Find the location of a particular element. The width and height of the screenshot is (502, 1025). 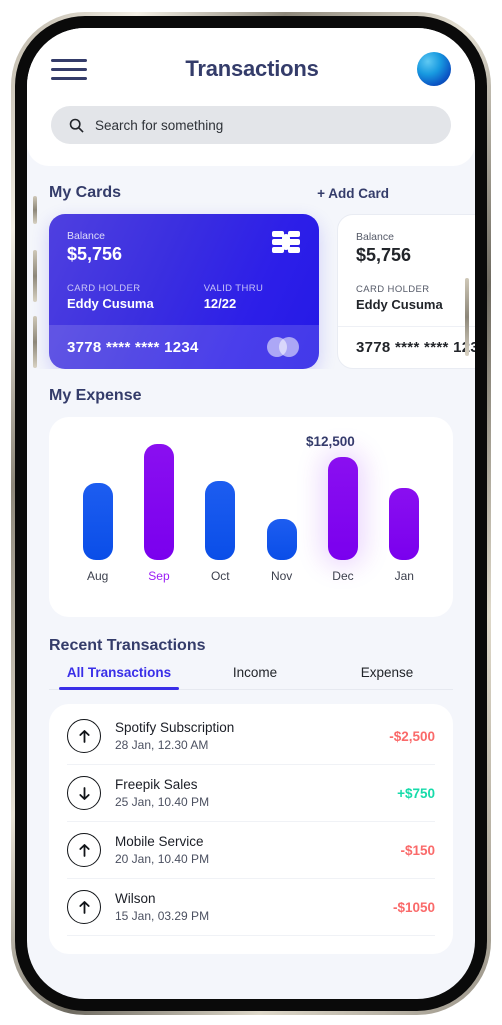

transaction-name: Spotify Subscription is located at coordinates (175, 727).